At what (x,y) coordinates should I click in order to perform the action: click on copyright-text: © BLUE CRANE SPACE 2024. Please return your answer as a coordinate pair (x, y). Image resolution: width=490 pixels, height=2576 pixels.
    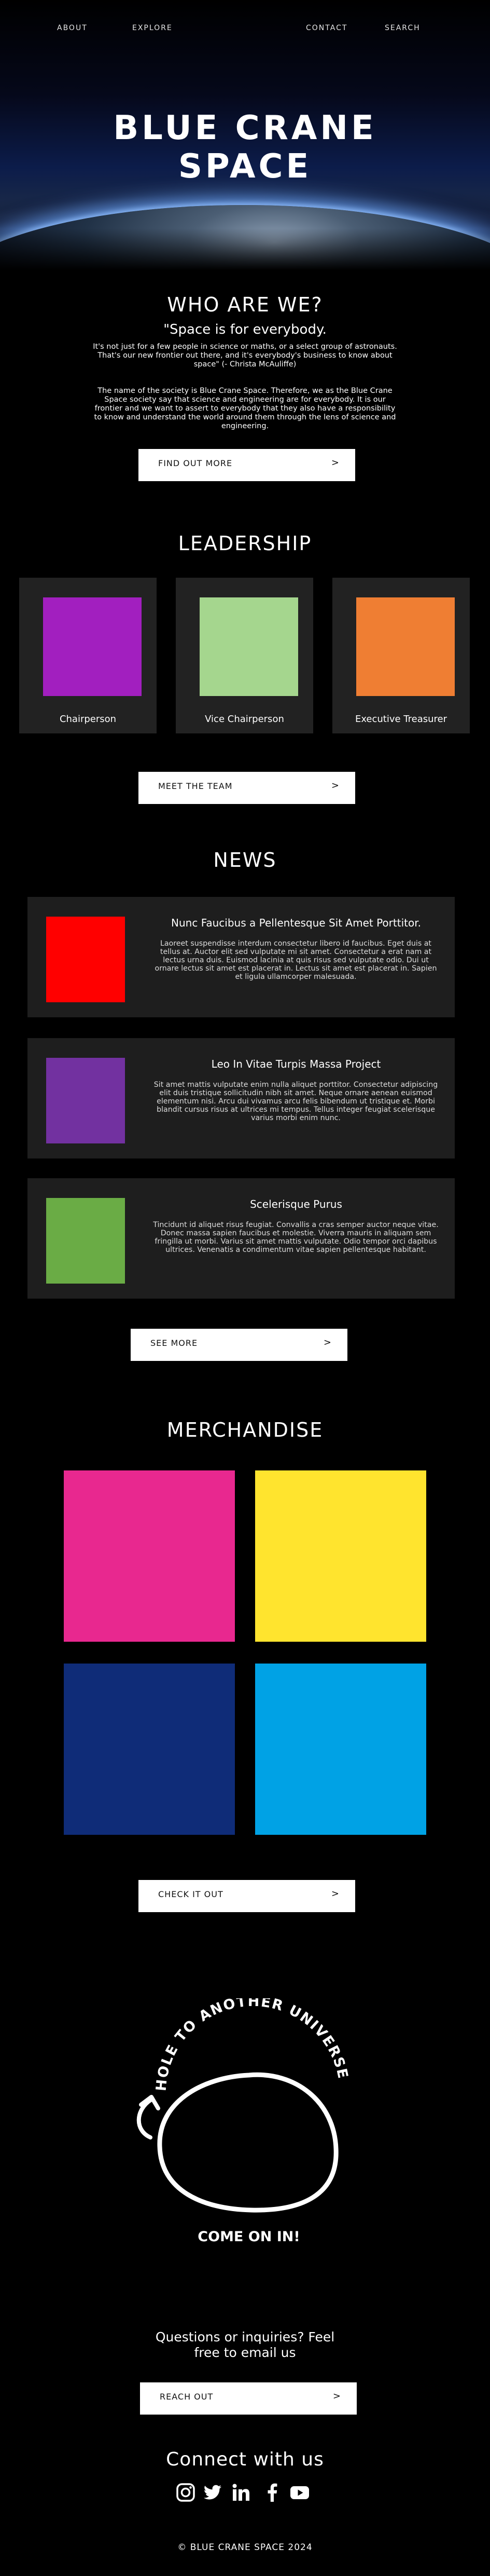
    Looking at the image, I should click on (245, 2547).